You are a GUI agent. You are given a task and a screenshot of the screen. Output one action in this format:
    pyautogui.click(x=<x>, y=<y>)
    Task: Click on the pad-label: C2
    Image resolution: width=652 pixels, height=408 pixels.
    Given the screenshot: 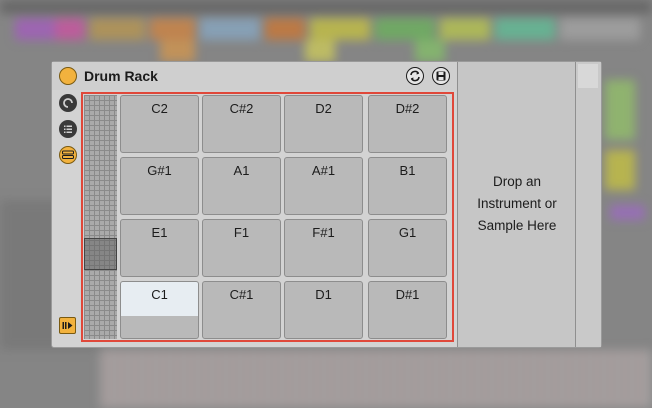 What is the action you would take?
    pyautogui.click(x=159, y=108)
    